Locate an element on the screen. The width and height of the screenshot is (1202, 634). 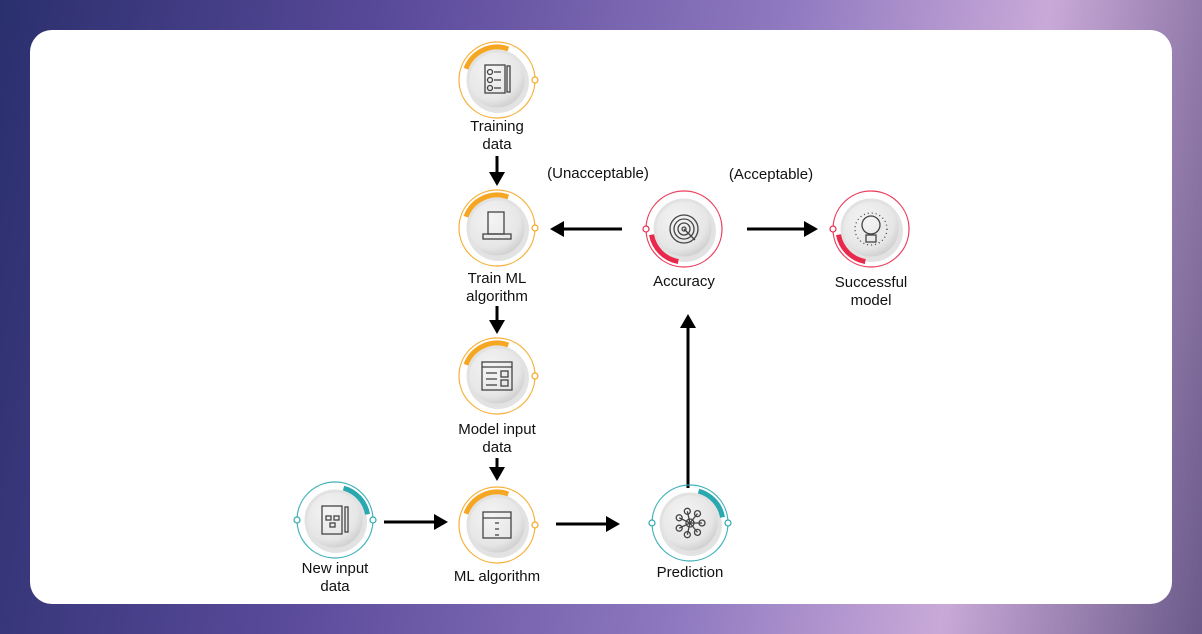
node-training-data is located at coordinates (498, 80).